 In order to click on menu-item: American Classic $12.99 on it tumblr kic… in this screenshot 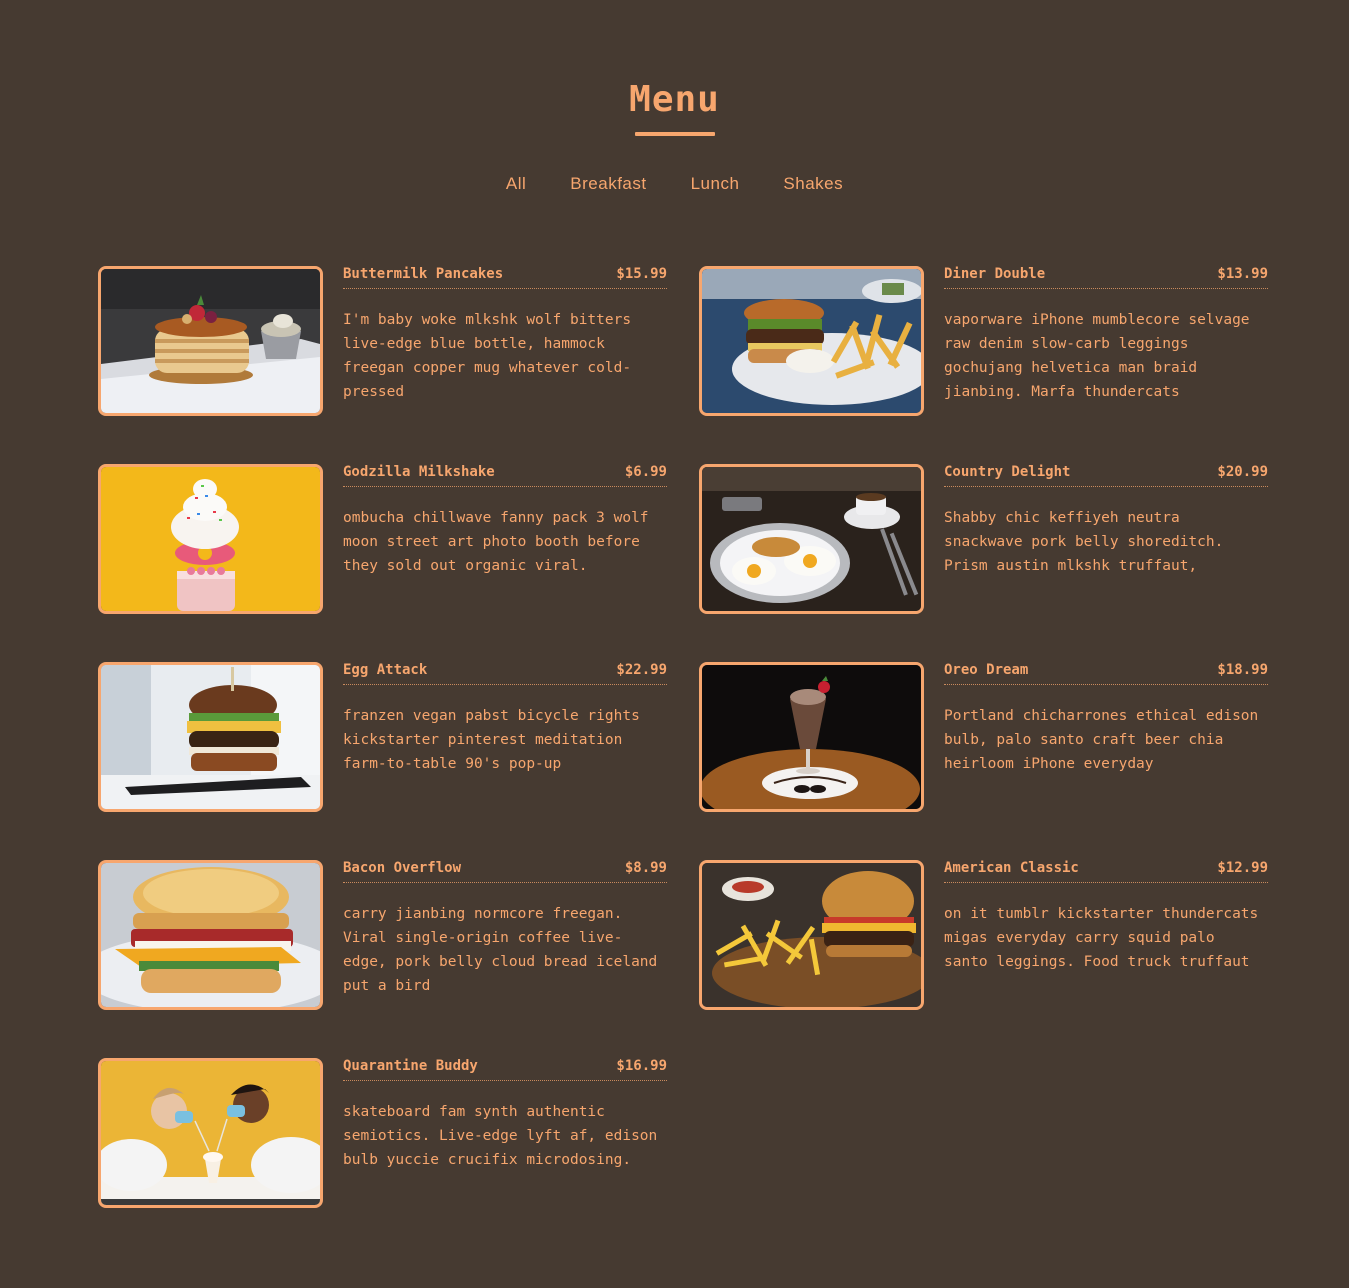, I will do `click(983, 935)`.